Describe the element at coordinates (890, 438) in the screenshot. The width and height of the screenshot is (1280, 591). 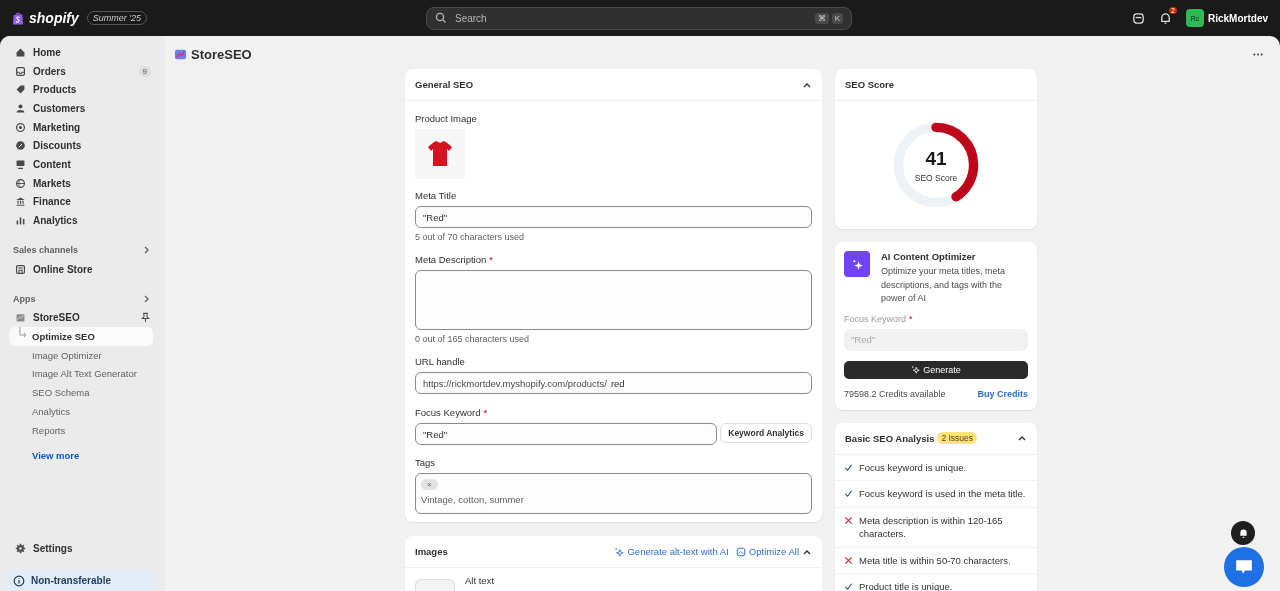
I see `card-title: Basic SEO Analysis` at that location.